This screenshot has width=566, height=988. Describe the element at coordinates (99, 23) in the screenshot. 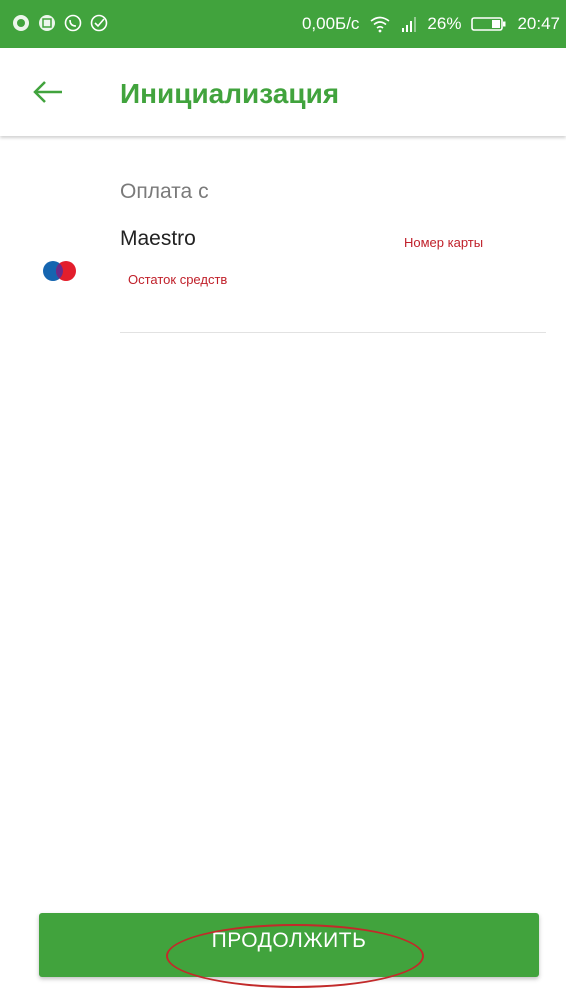

I see `sberbank-icon` at that location.